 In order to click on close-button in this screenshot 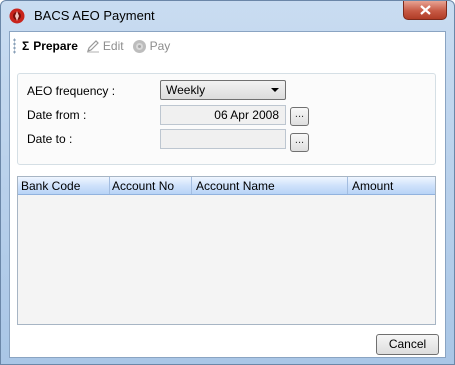, I will do `click(425, 10)`.